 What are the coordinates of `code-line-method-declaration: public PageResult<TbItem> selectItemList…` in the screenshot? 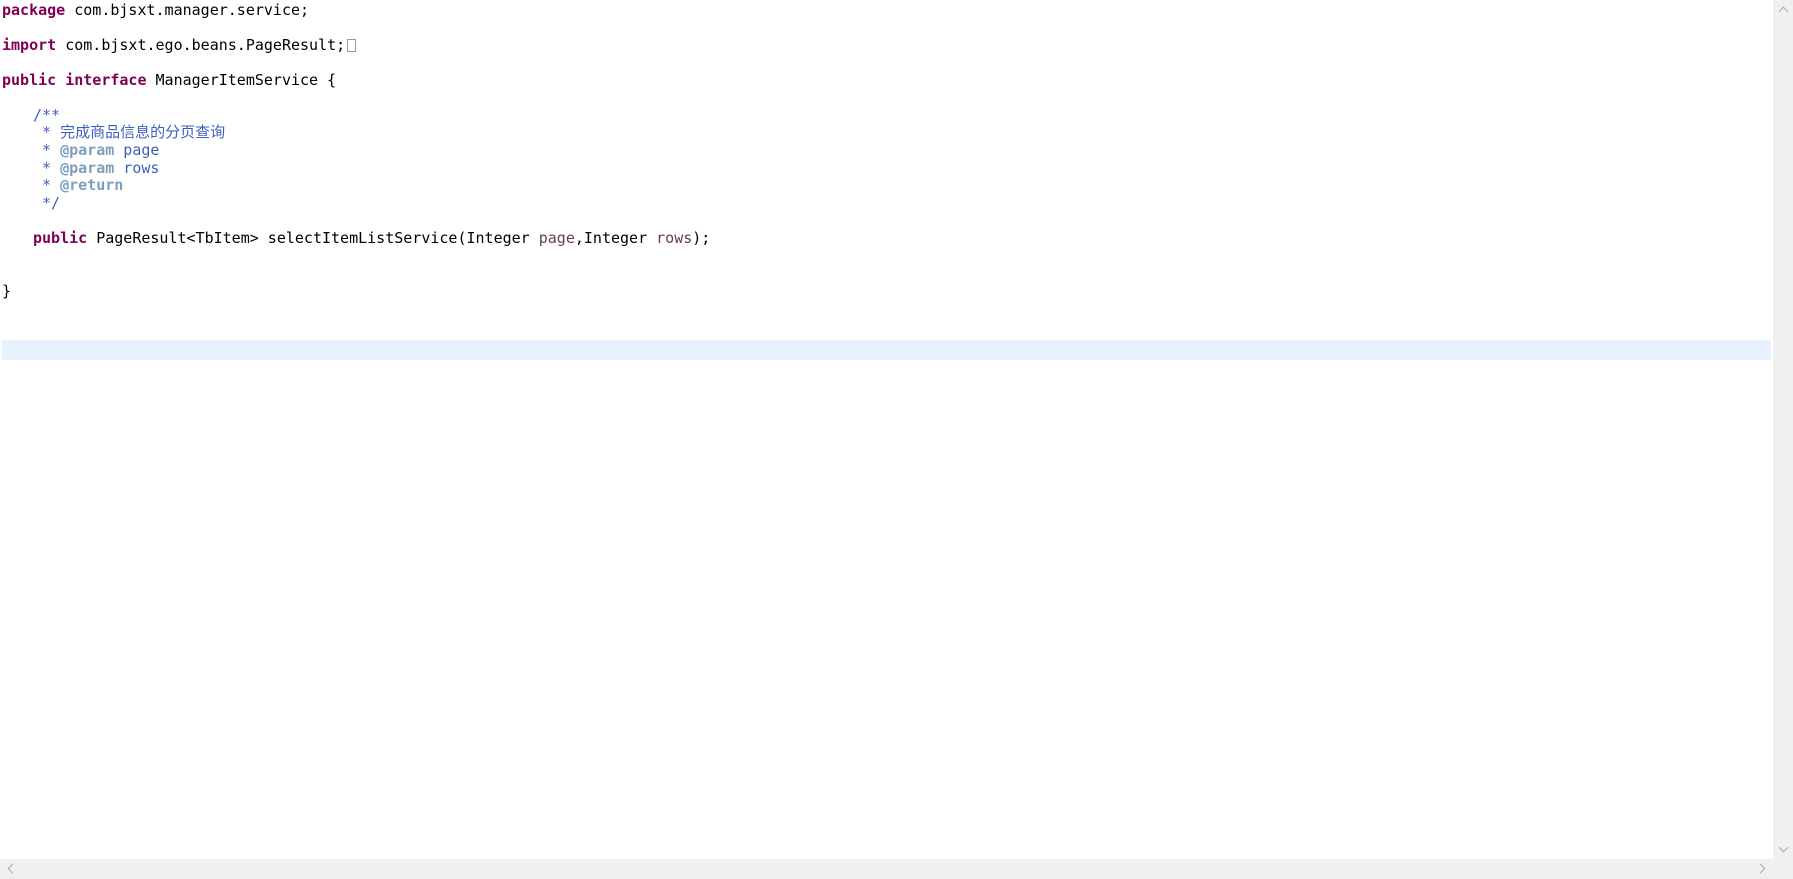 It's located at (371, 238).